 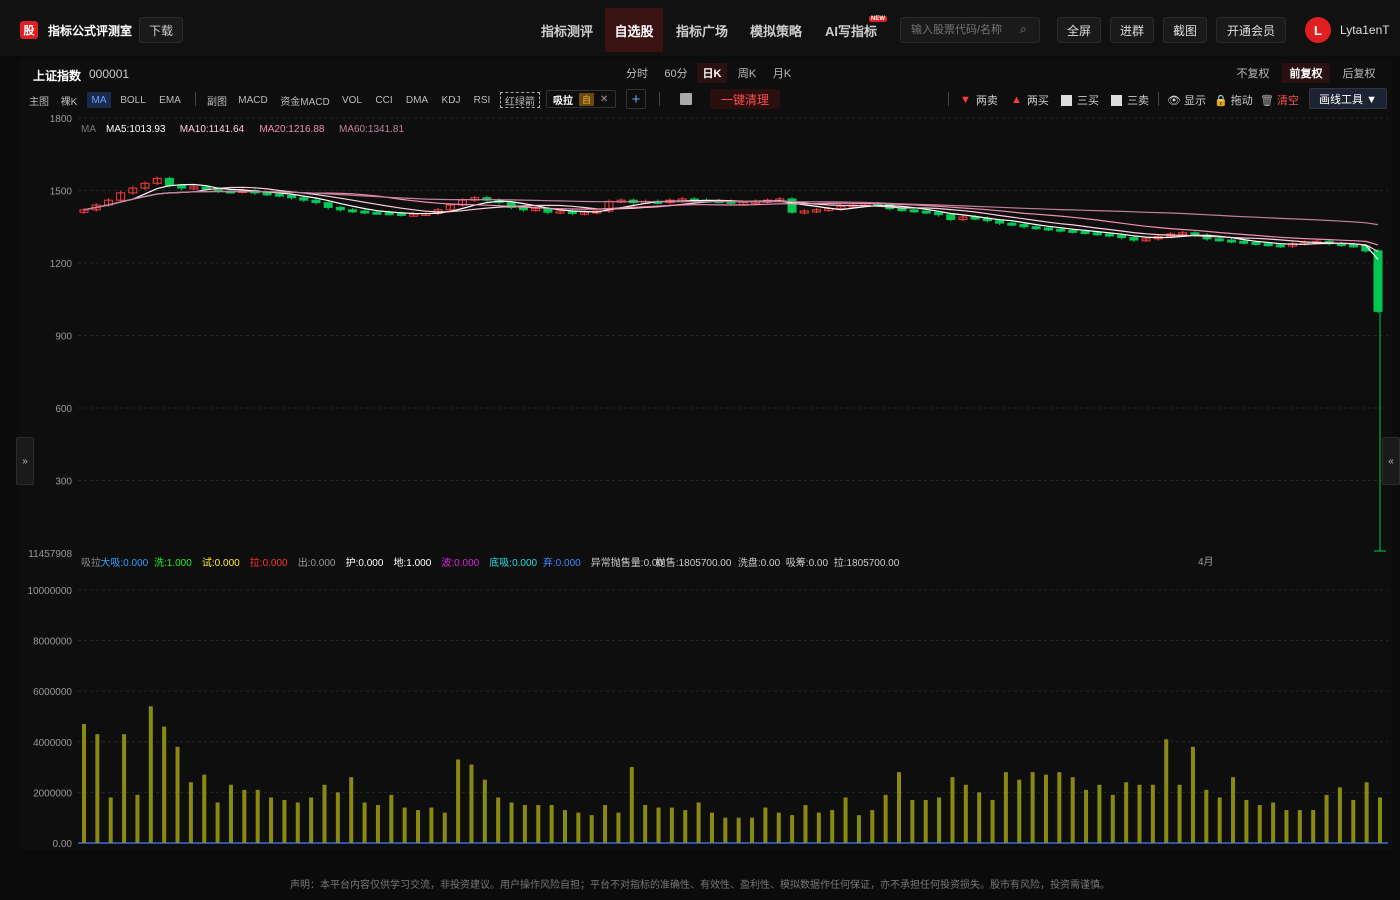 What do you see at coordinates (759, 562) in the screenshot?
I see `sub-legend-item: 洗盘:0.00` at bounding box center [759, 562].